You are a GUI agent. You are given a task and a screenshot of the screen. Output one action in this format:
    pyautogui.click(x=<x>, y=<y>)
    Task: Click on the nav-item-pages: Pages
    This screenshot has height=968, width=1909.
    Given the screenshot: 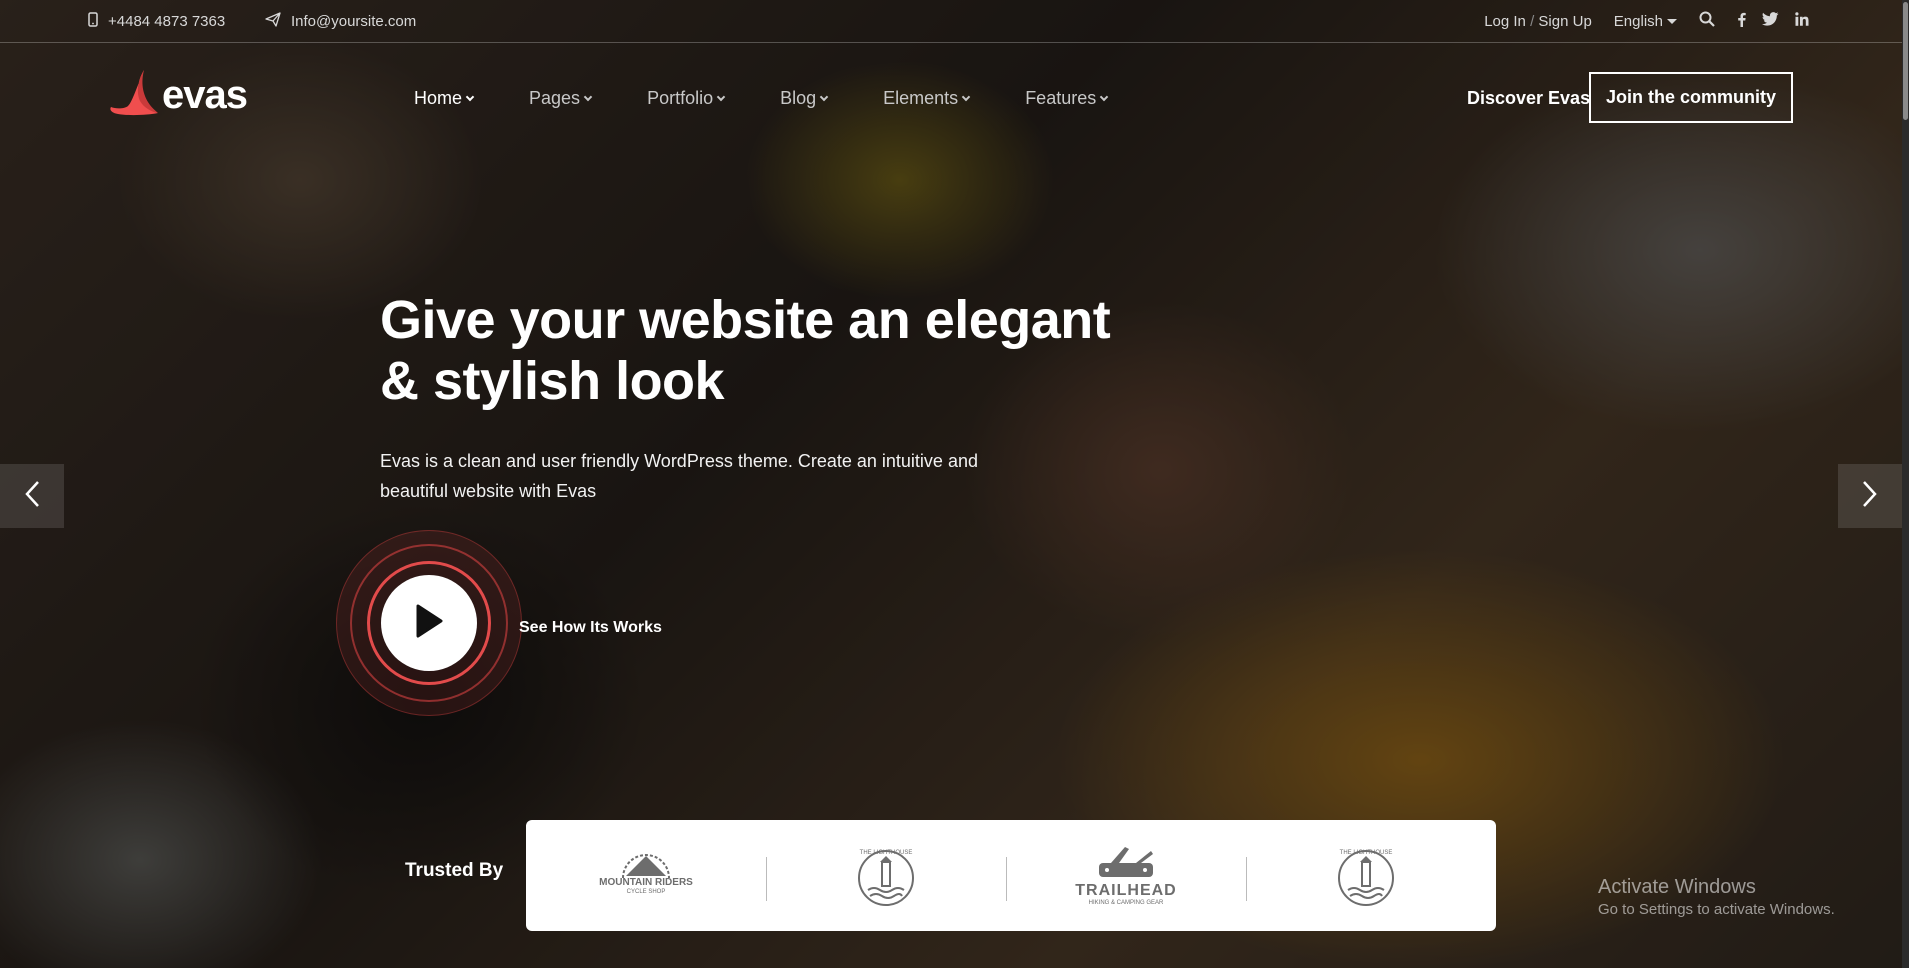 What is the action you would take?
    pyautogui.click(x=561, y=98)
    